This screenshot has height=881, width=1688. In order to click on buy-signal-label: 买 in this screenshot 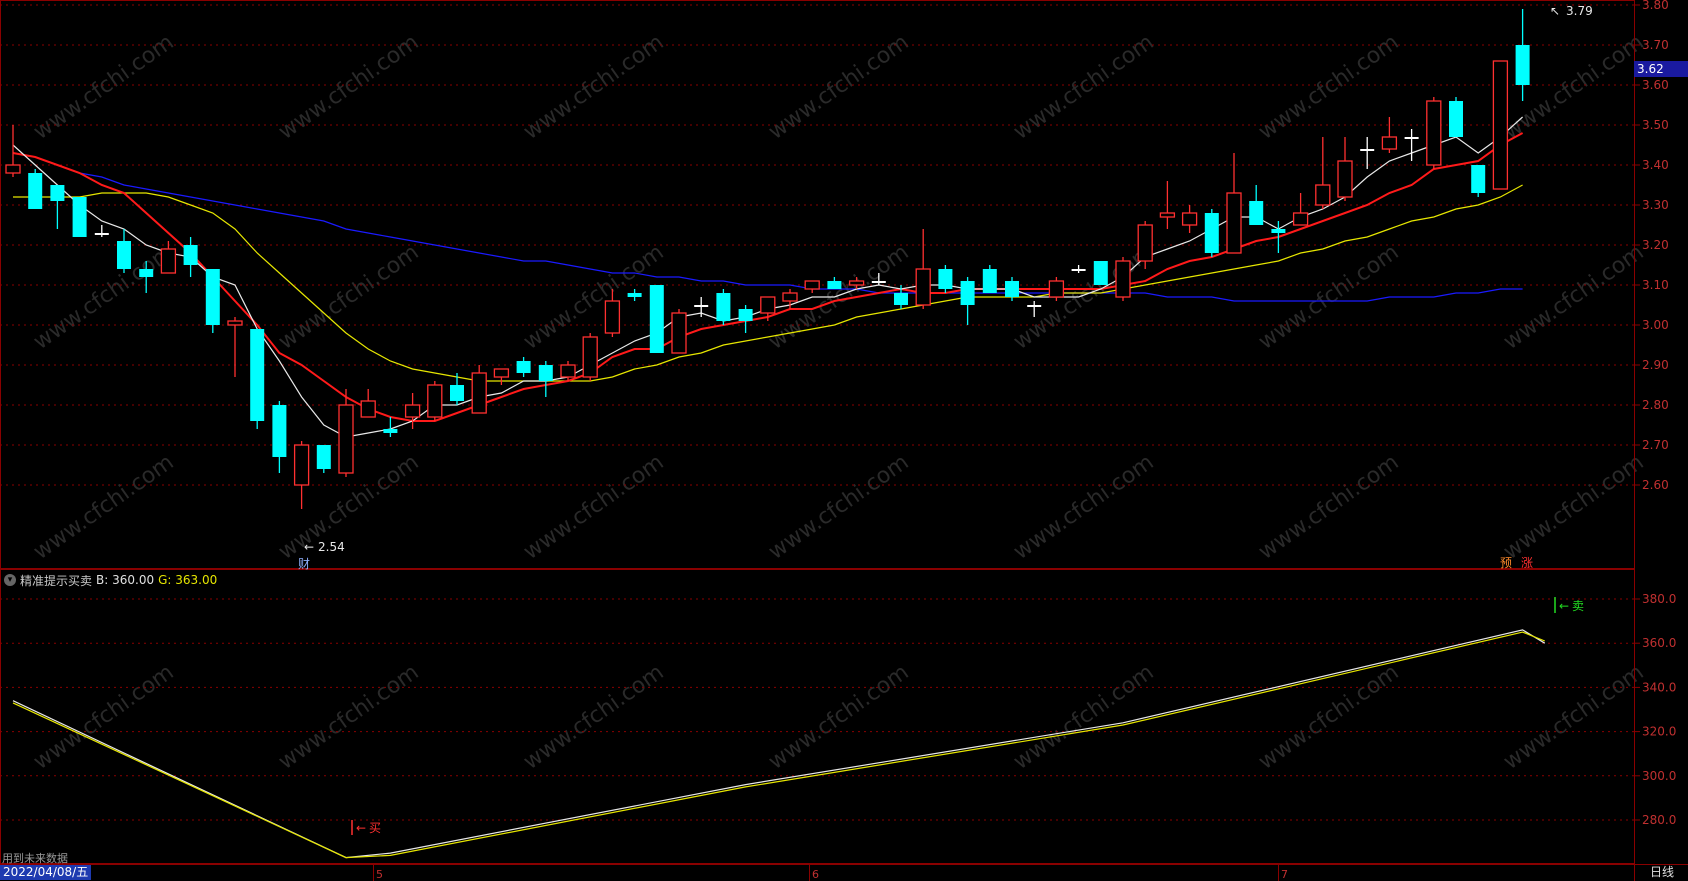, I will do `click(375, 828)`.